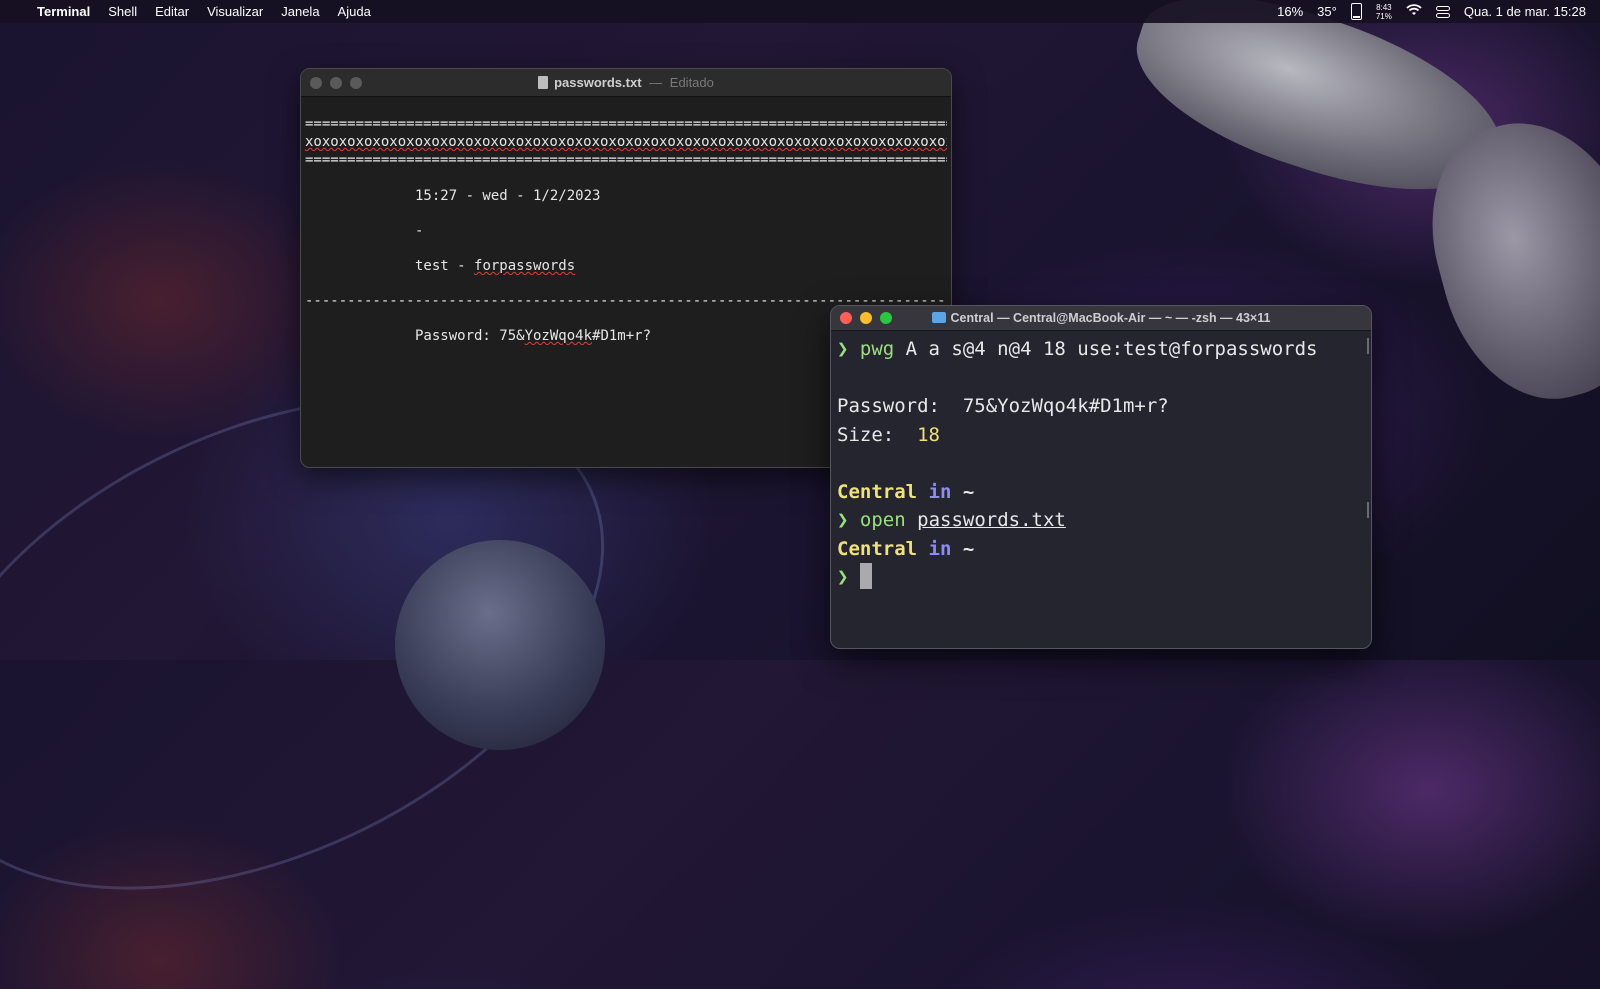 The height and width of the screenshot is (989, 1600). What do you see at coordinates (558, 336) in the screenshot?
I see `password-mid: YozWqo4k` at bounding box center [558, 336].